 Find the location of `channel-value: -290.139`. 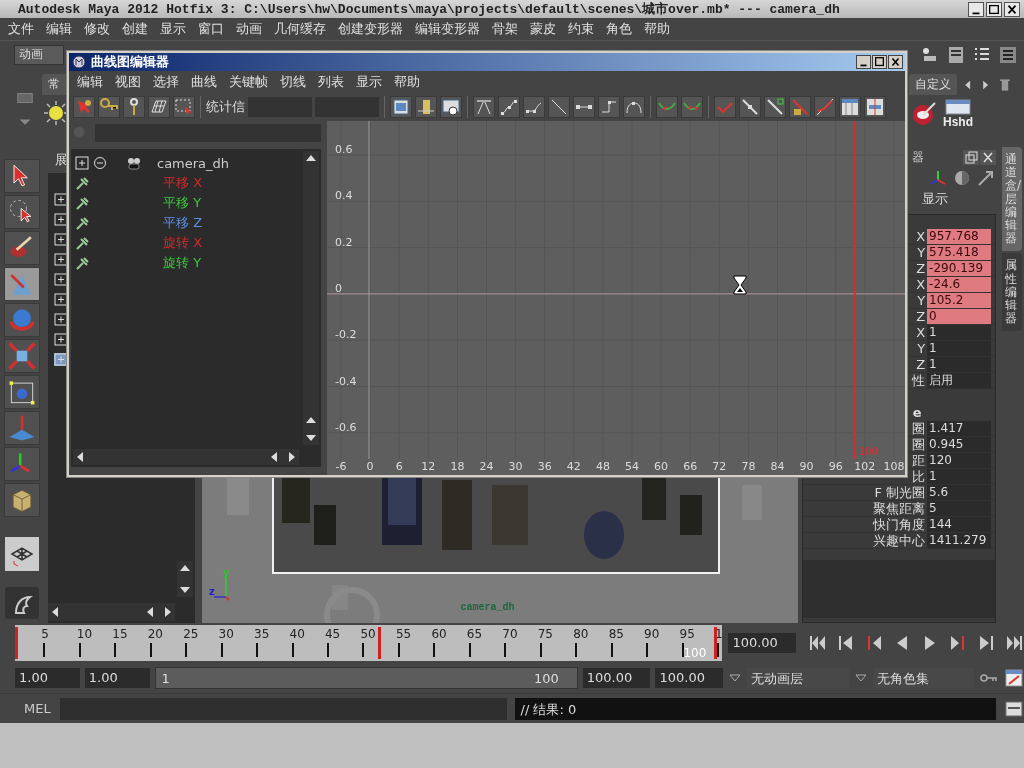

channel-value: -290.139 is located at coordinates (959, 268).